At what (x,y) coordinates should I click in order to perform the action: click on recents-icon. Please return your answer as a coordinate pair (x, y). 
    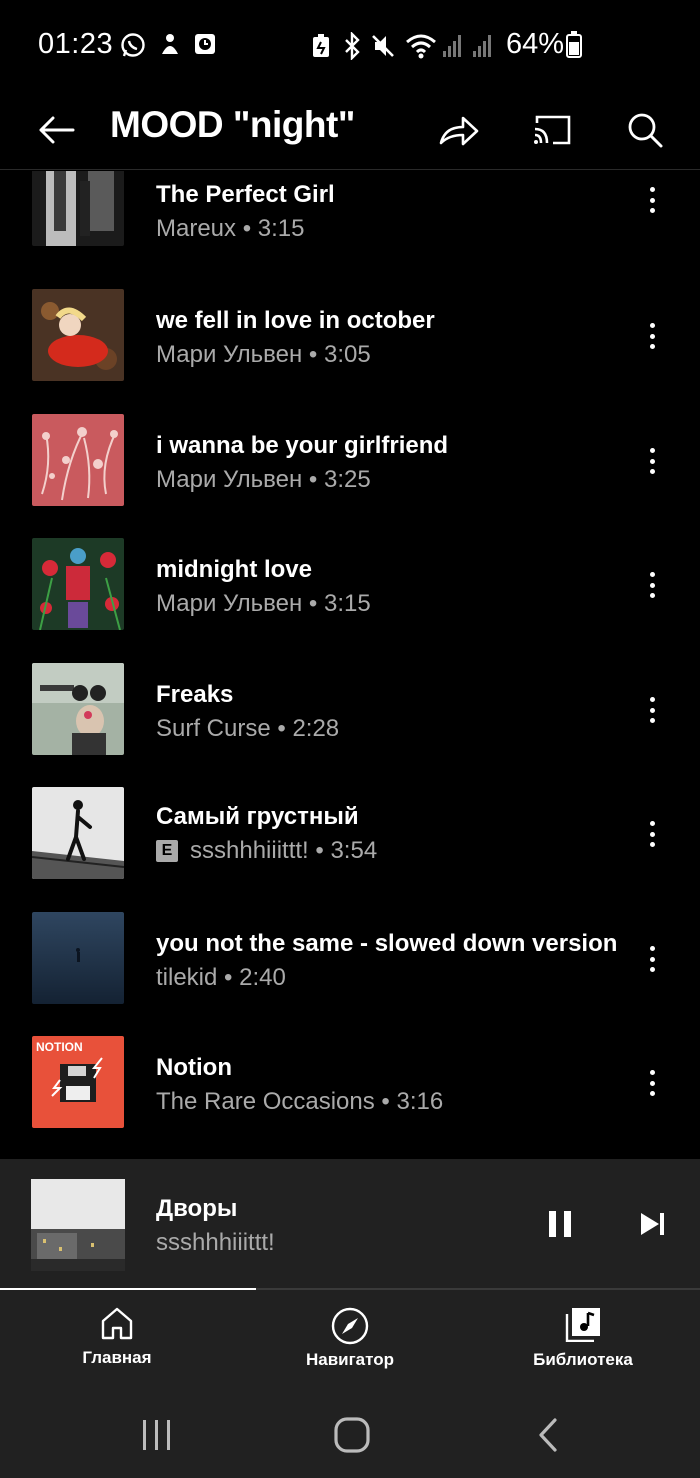
    Looking at the image, I should click on (156, 1435).